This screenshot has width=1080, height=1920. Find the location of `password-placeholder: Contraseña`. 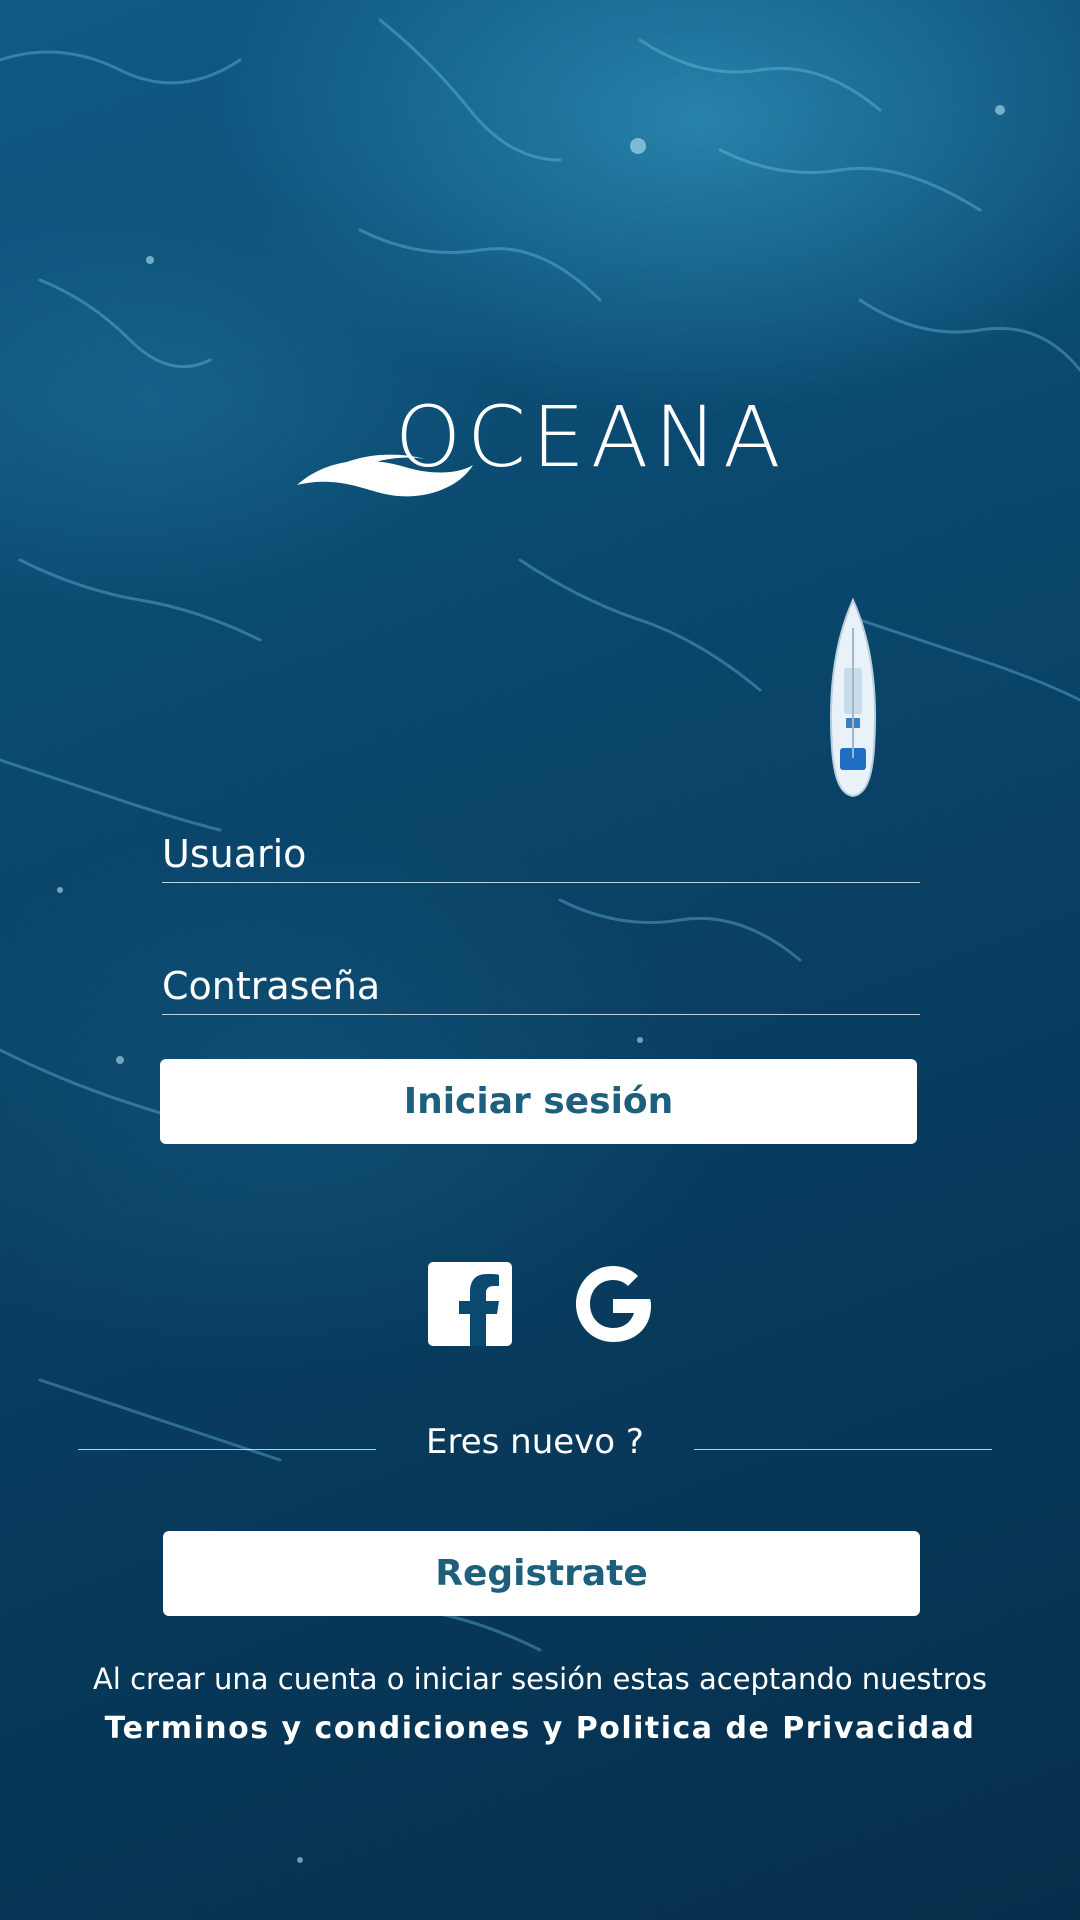

password-placeholder: Contraseña is located at coordinates (271, 986).